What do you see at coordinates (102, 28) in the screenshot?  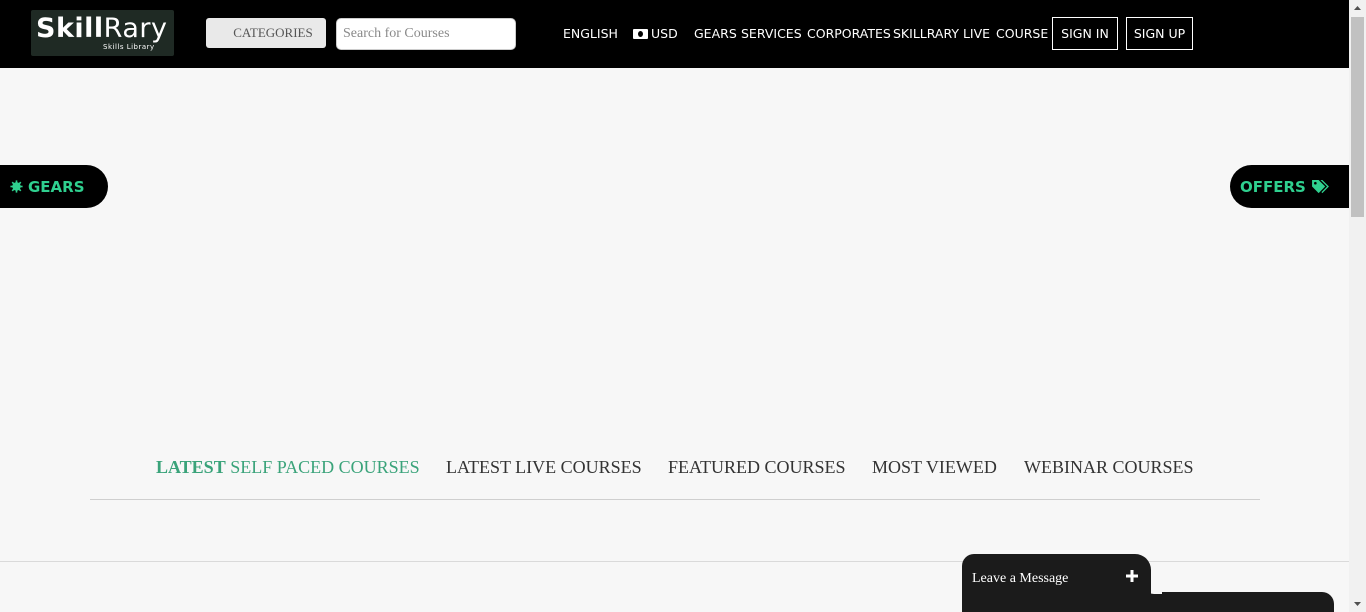 I see `logo-wordmark: SkillRary` at bounding box center [102, 28].